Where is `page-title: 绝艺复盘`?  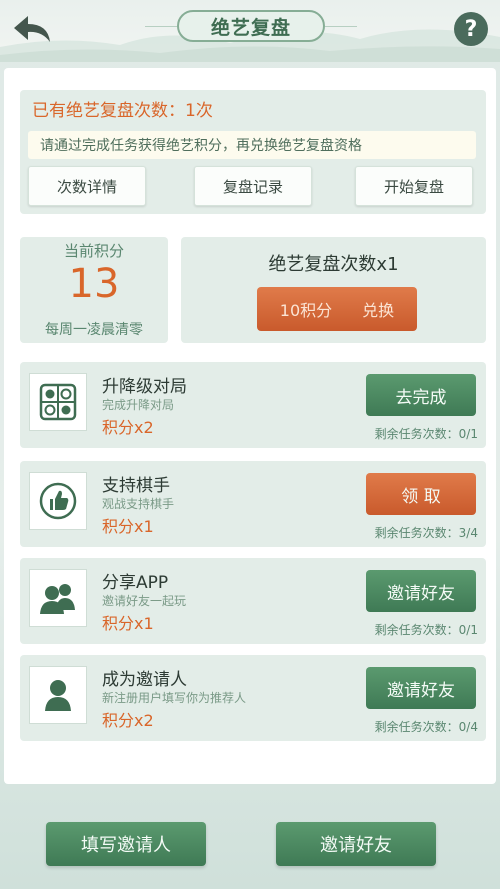
page-title: 绝艺复盘 is located at coordinates (251, 26).